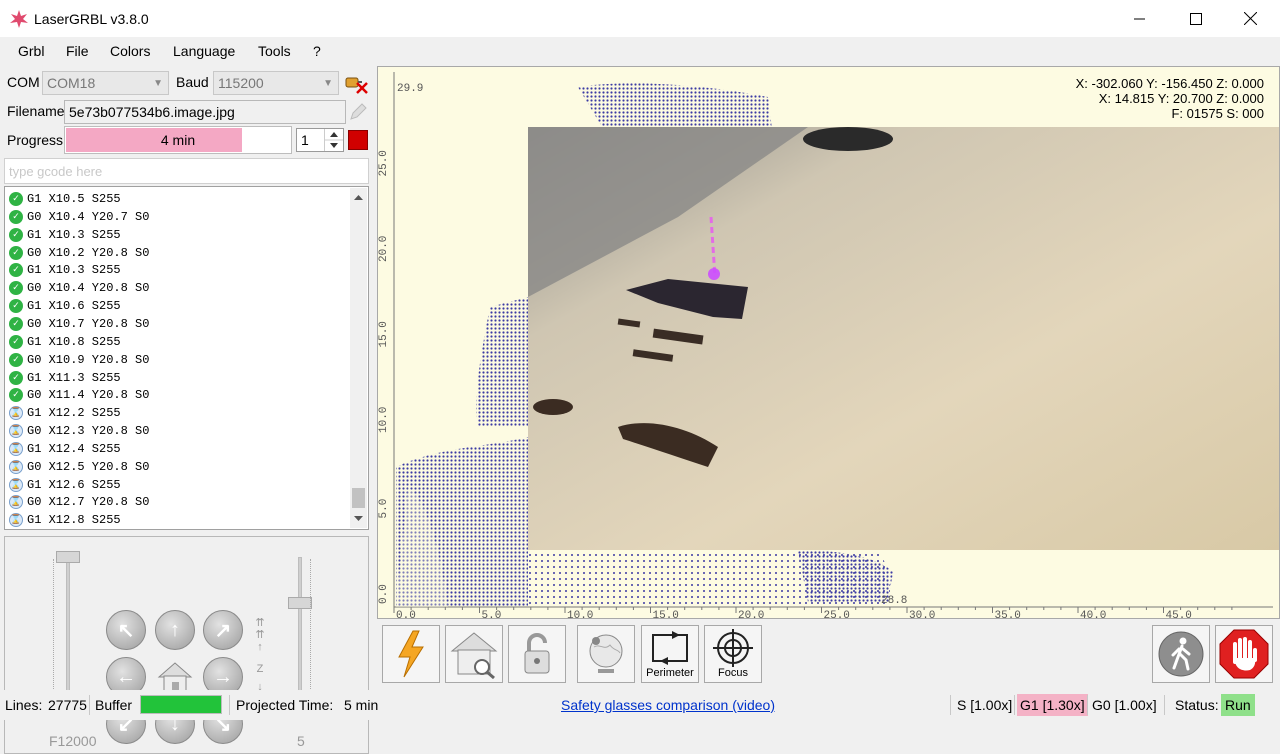  What do you see at coordinates (74, 270) in the screenshot?
I see `gcode-line-text: G1 X10.3 S255` at bounding box center [74, 270].